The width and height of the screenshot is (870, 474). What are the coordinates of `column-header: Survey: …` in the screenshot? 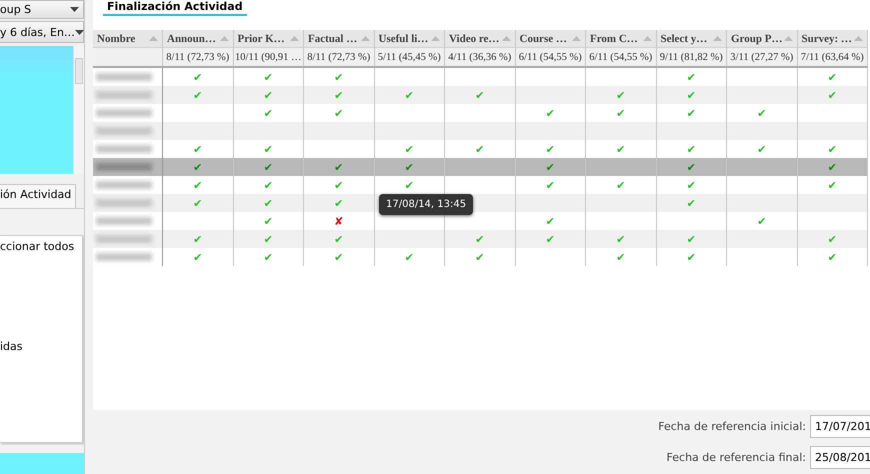 It's located at (833, 39).